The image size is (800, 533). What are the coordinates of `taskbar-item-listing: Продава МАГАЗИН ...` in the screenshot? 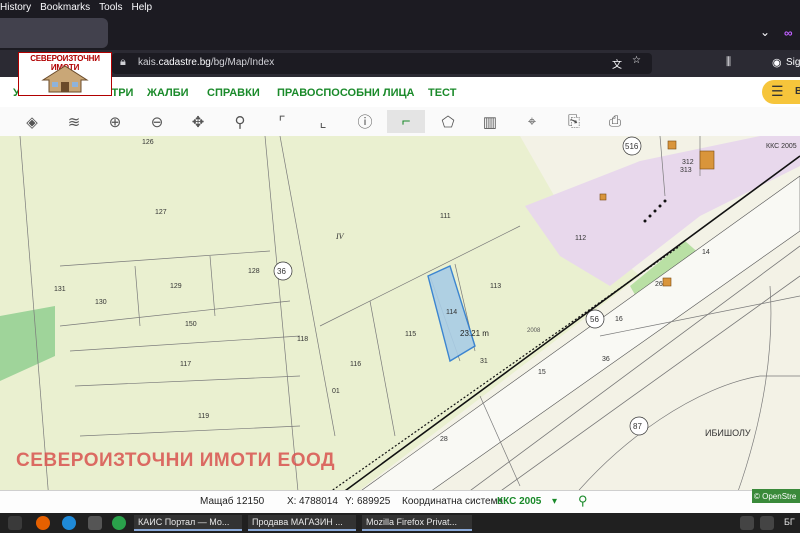 It's located at (302, 523).